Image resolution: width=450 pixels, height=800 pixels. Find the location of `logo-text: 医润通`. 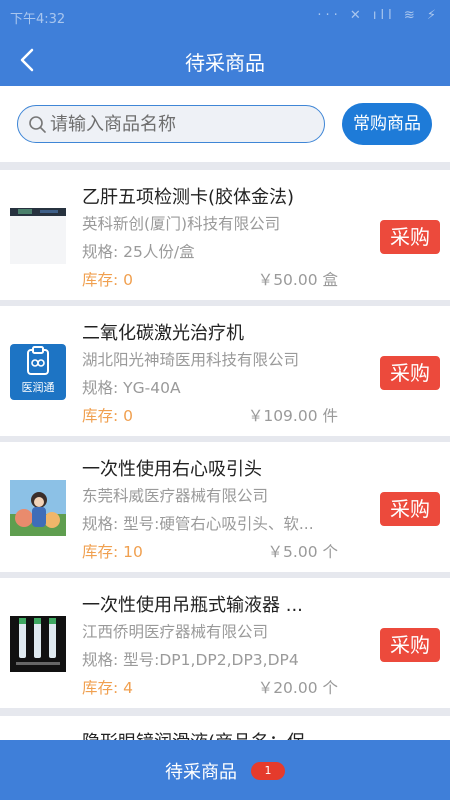

logo-text: 医润通 is located at coordinates (38, 387).